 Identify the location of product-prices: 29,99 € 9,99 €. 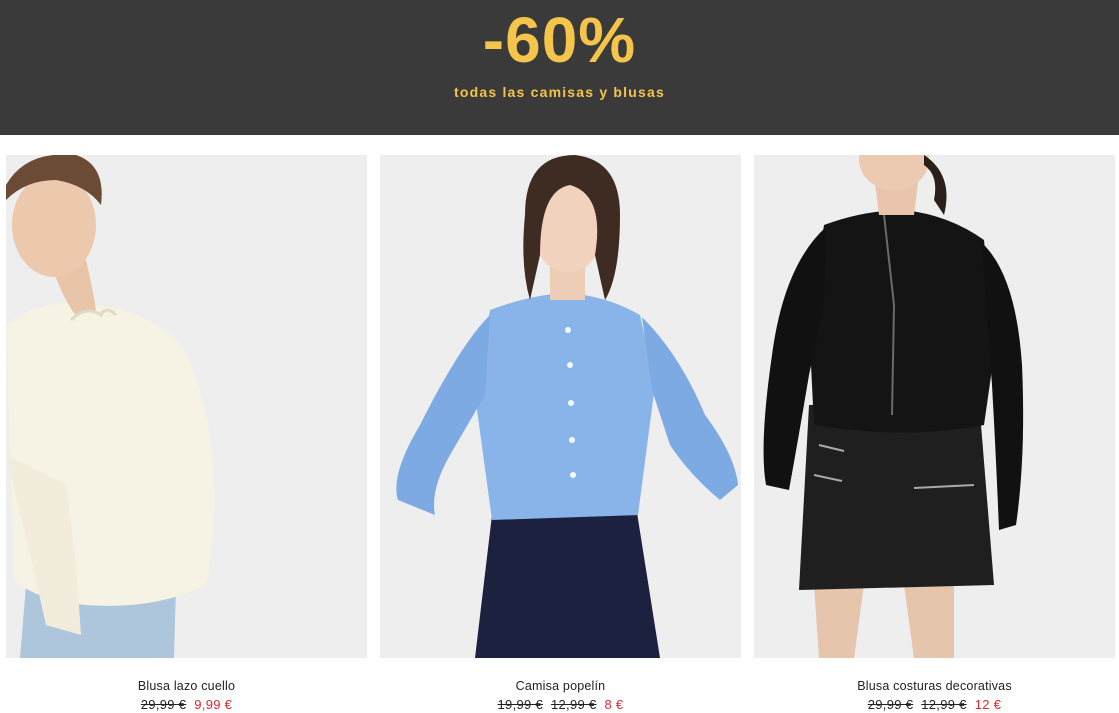
(186, 704).